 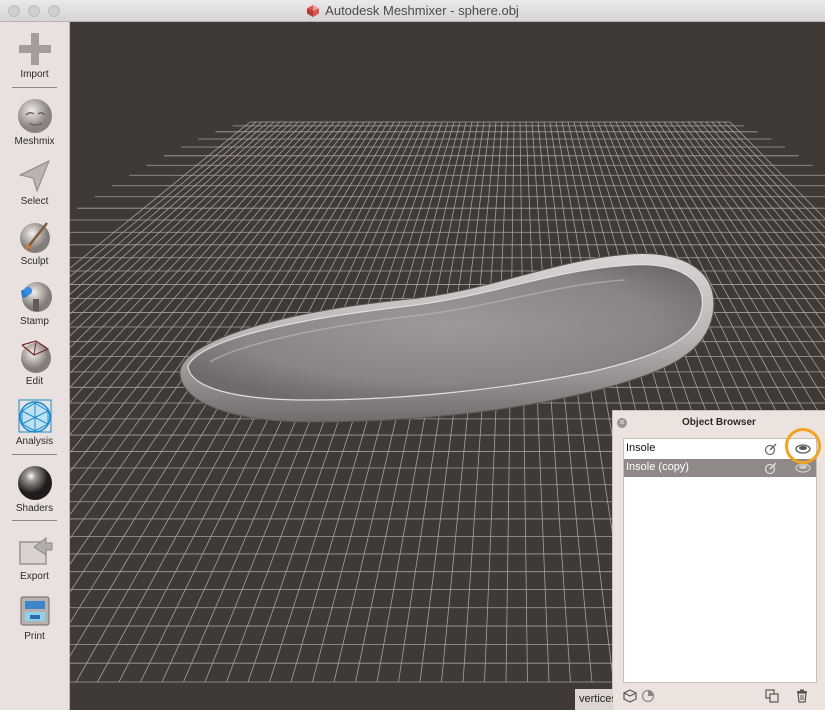 I want to click on sculpt-tool: Sculpt, so click(x=34, y=242).